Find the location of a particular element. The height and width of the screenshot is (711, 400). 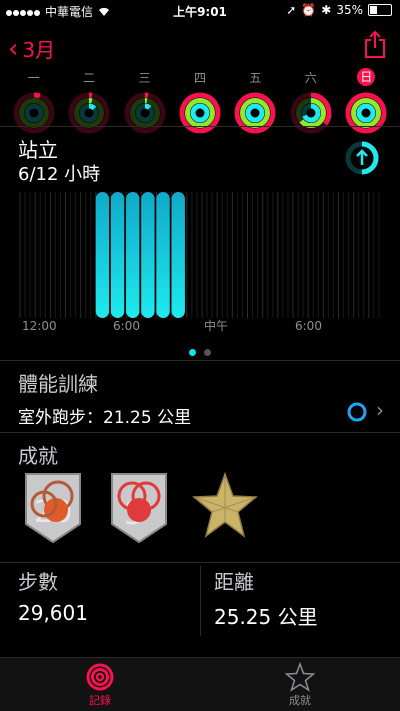

activity-rings-tue is located at coordinates (89, 113).